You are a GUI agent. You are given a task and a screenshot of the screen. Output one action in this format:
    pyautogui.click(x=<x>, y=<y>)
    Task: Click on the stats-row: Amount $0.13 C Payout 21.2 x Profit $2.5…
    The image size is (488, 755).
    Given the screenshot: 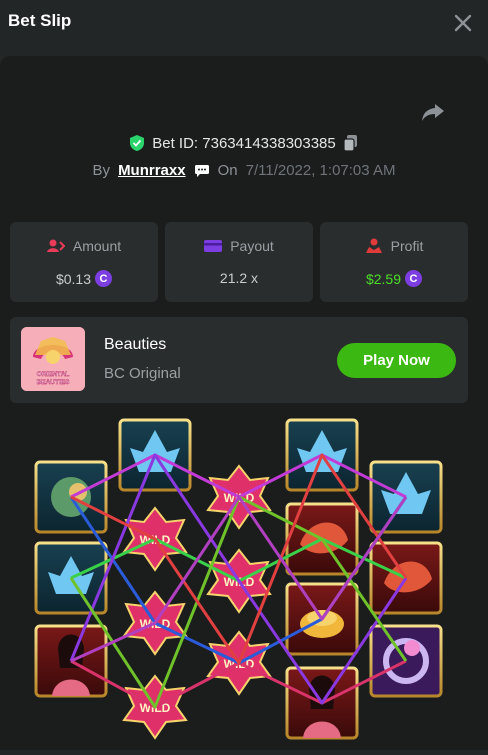 What is the action you would take?
    pyautogui.click(x=239, y=262)
    